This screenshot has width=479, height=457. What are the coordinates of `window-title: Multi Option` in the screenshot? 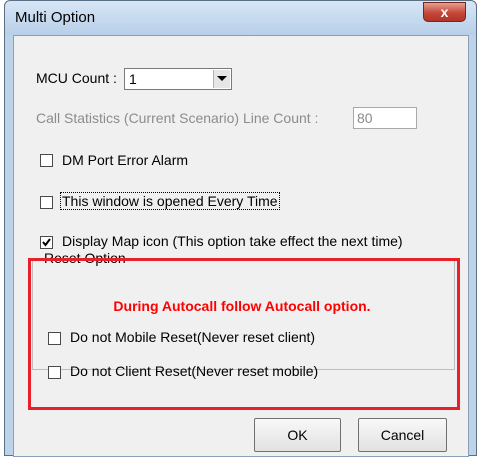 It's located at (55, 17).